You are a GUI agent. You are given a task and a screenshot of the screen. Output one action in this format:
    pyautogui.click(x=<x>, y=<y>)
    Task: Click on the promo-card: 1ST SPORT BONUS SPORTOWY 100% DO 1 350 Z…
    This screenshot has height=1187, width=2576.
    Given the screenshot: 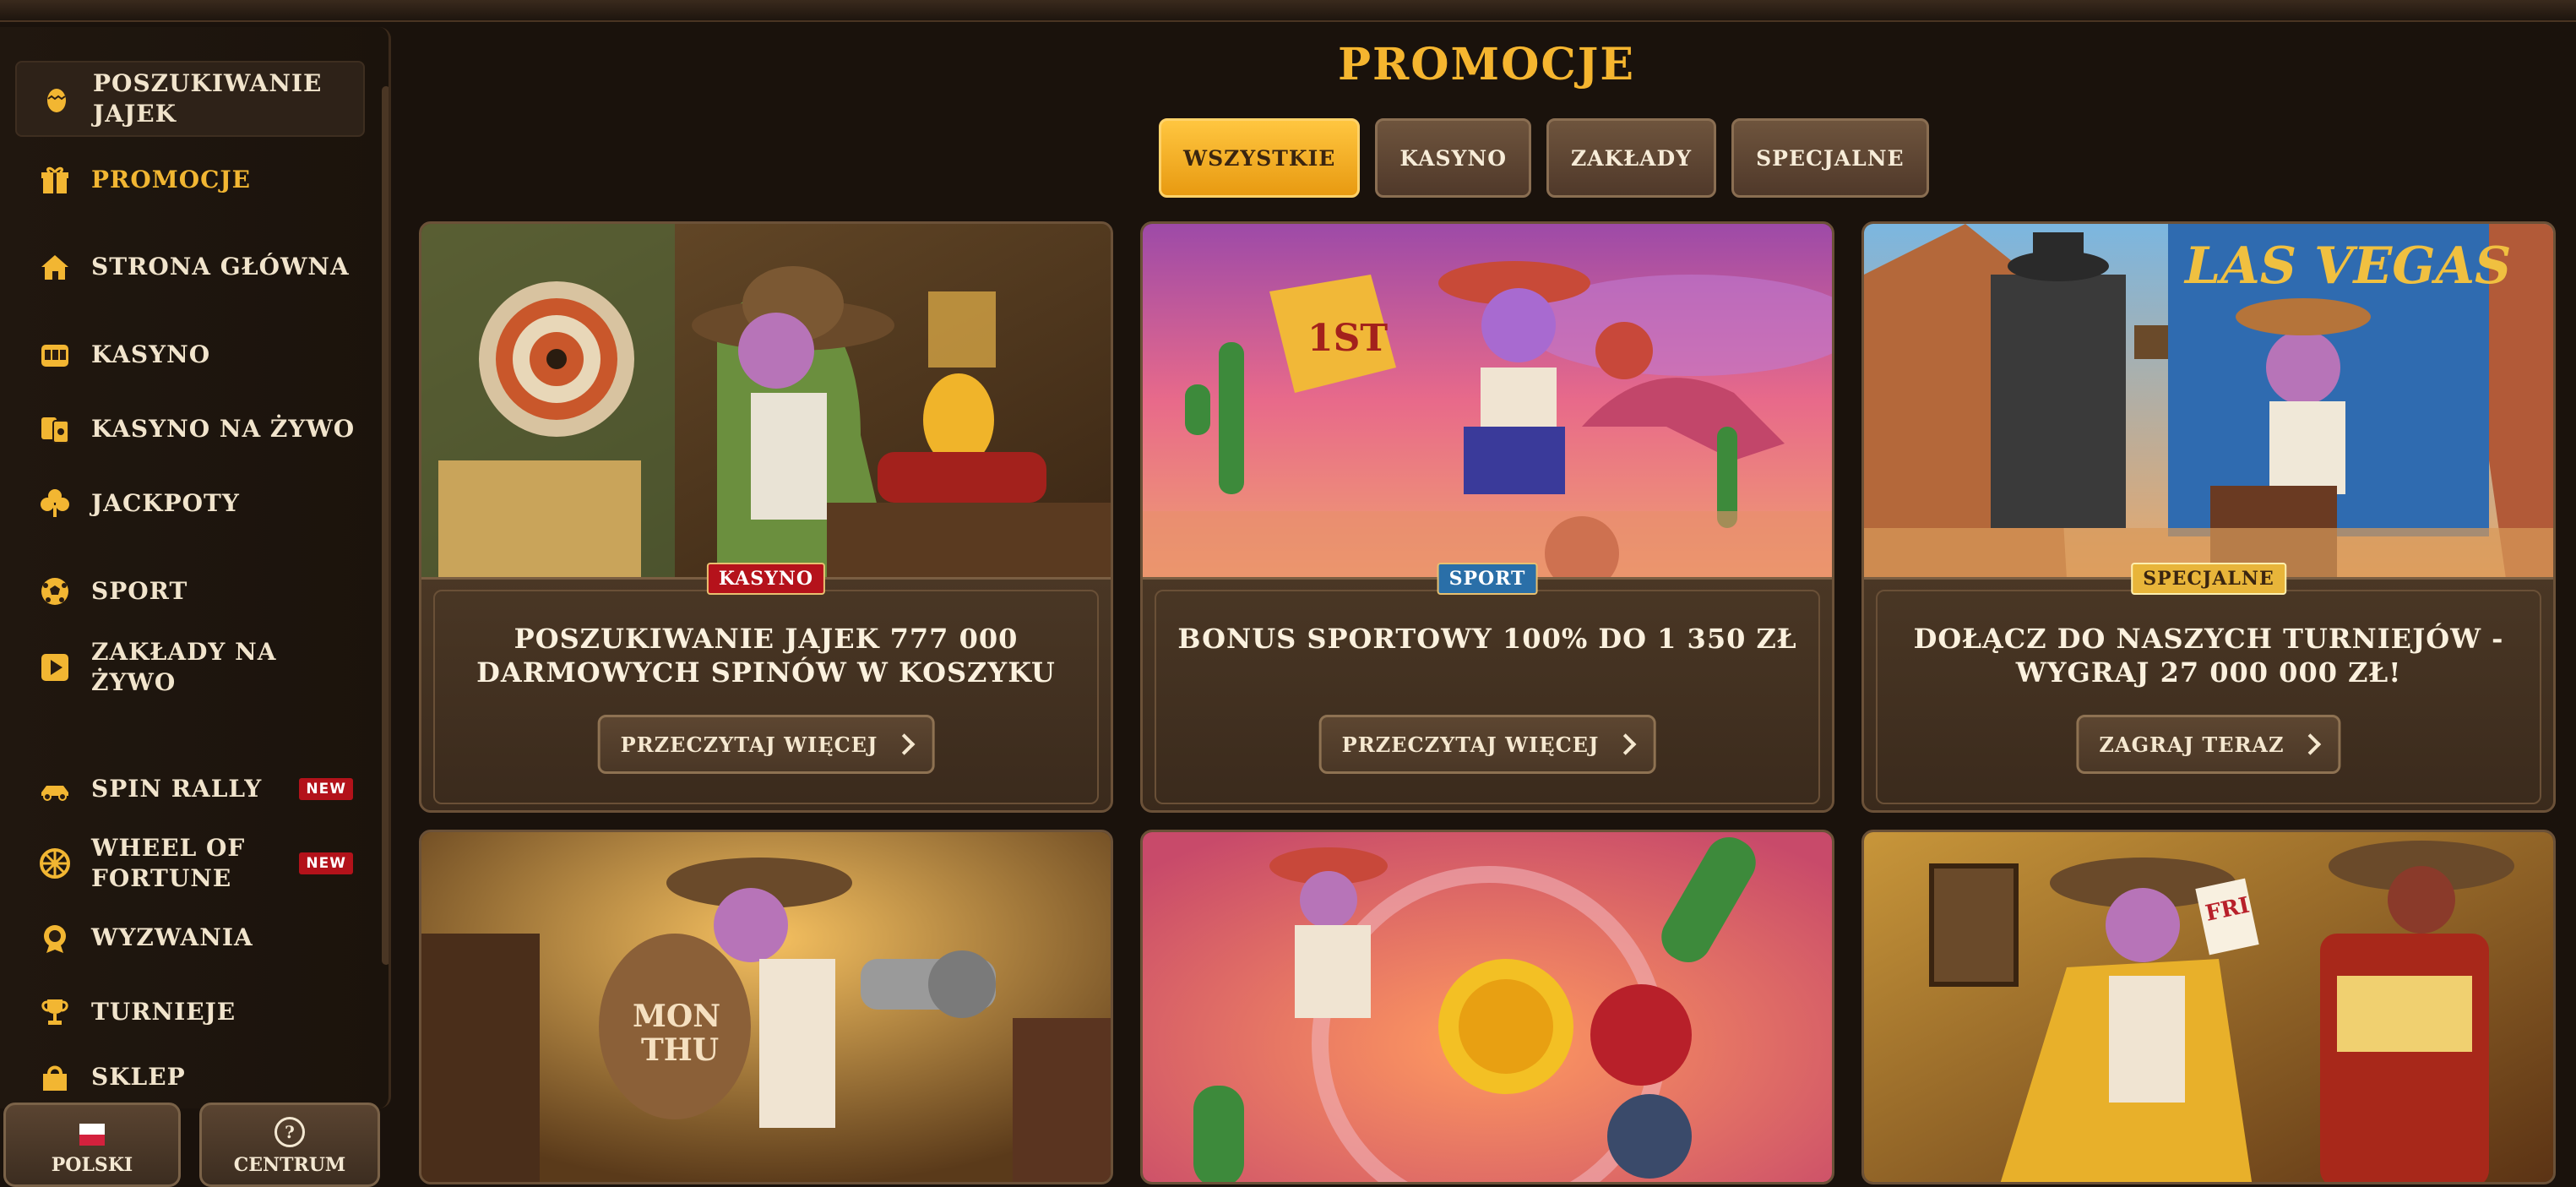 What is the action you would take?
    pyautogui.click(x=1487, y=517)
    